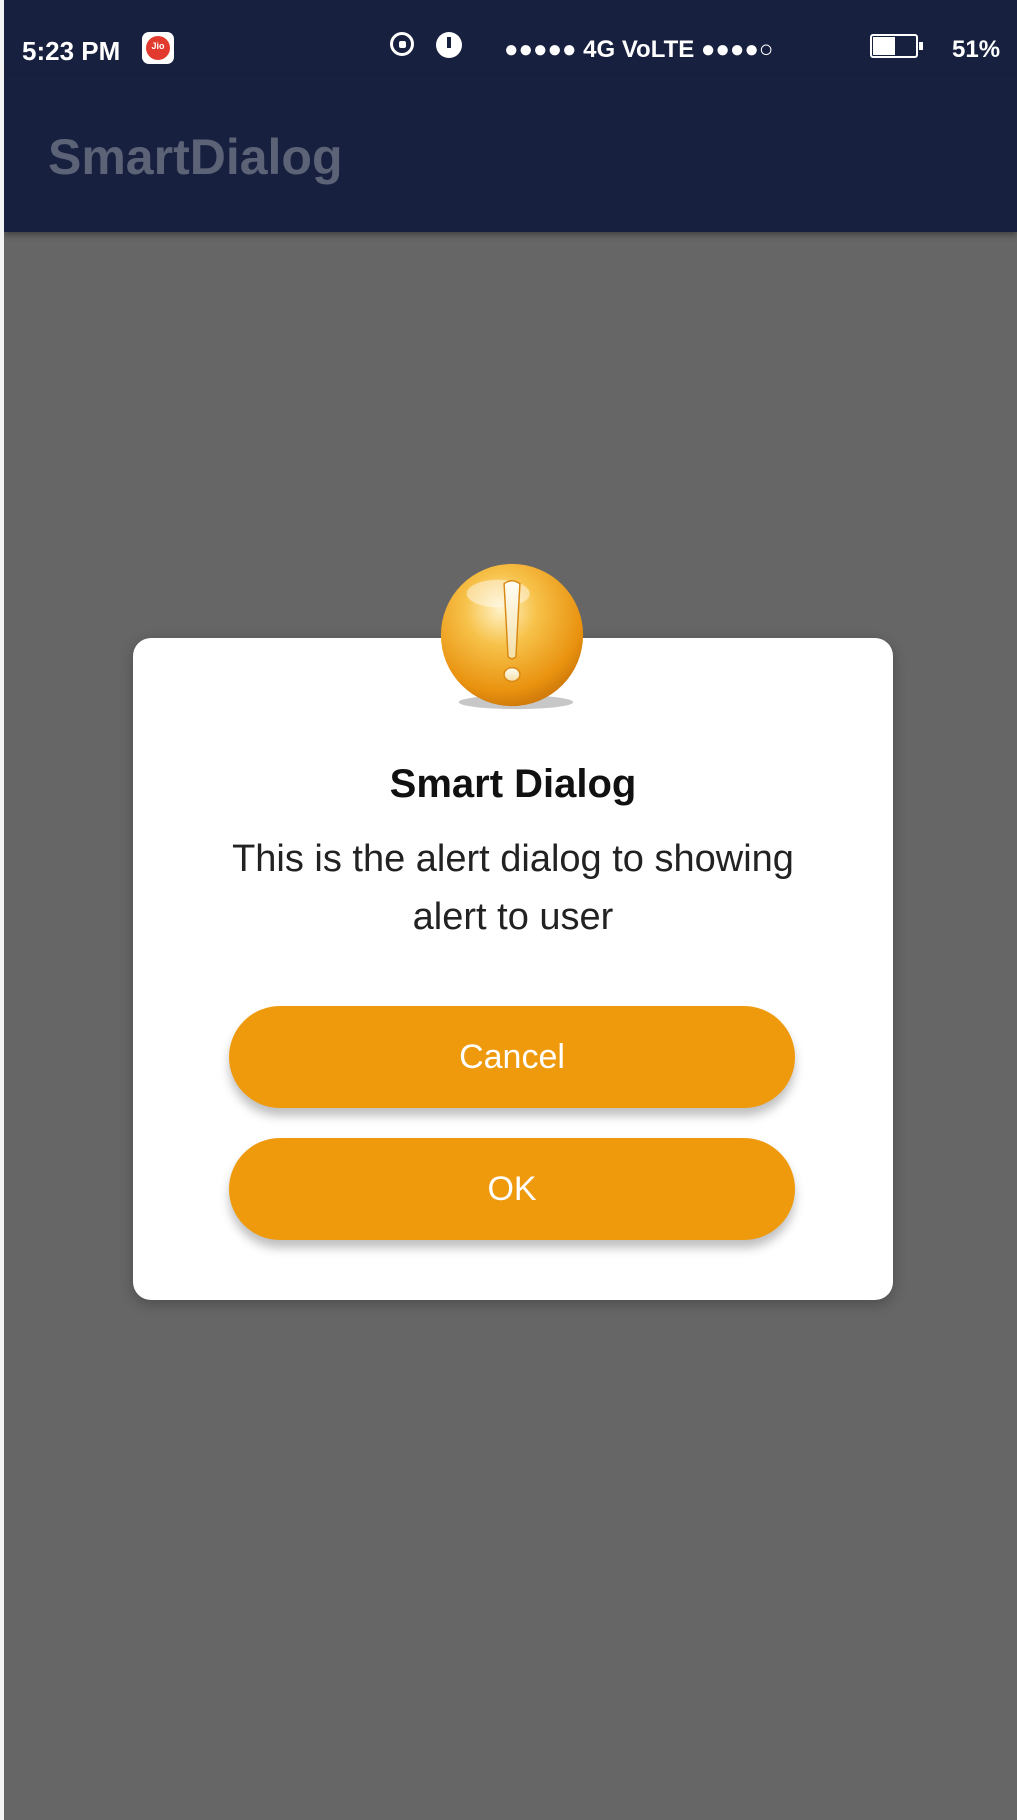 The height and width of the screenshot is (1820, 1017). I want to click on warning-exclamation-icon, so click(512, 636).